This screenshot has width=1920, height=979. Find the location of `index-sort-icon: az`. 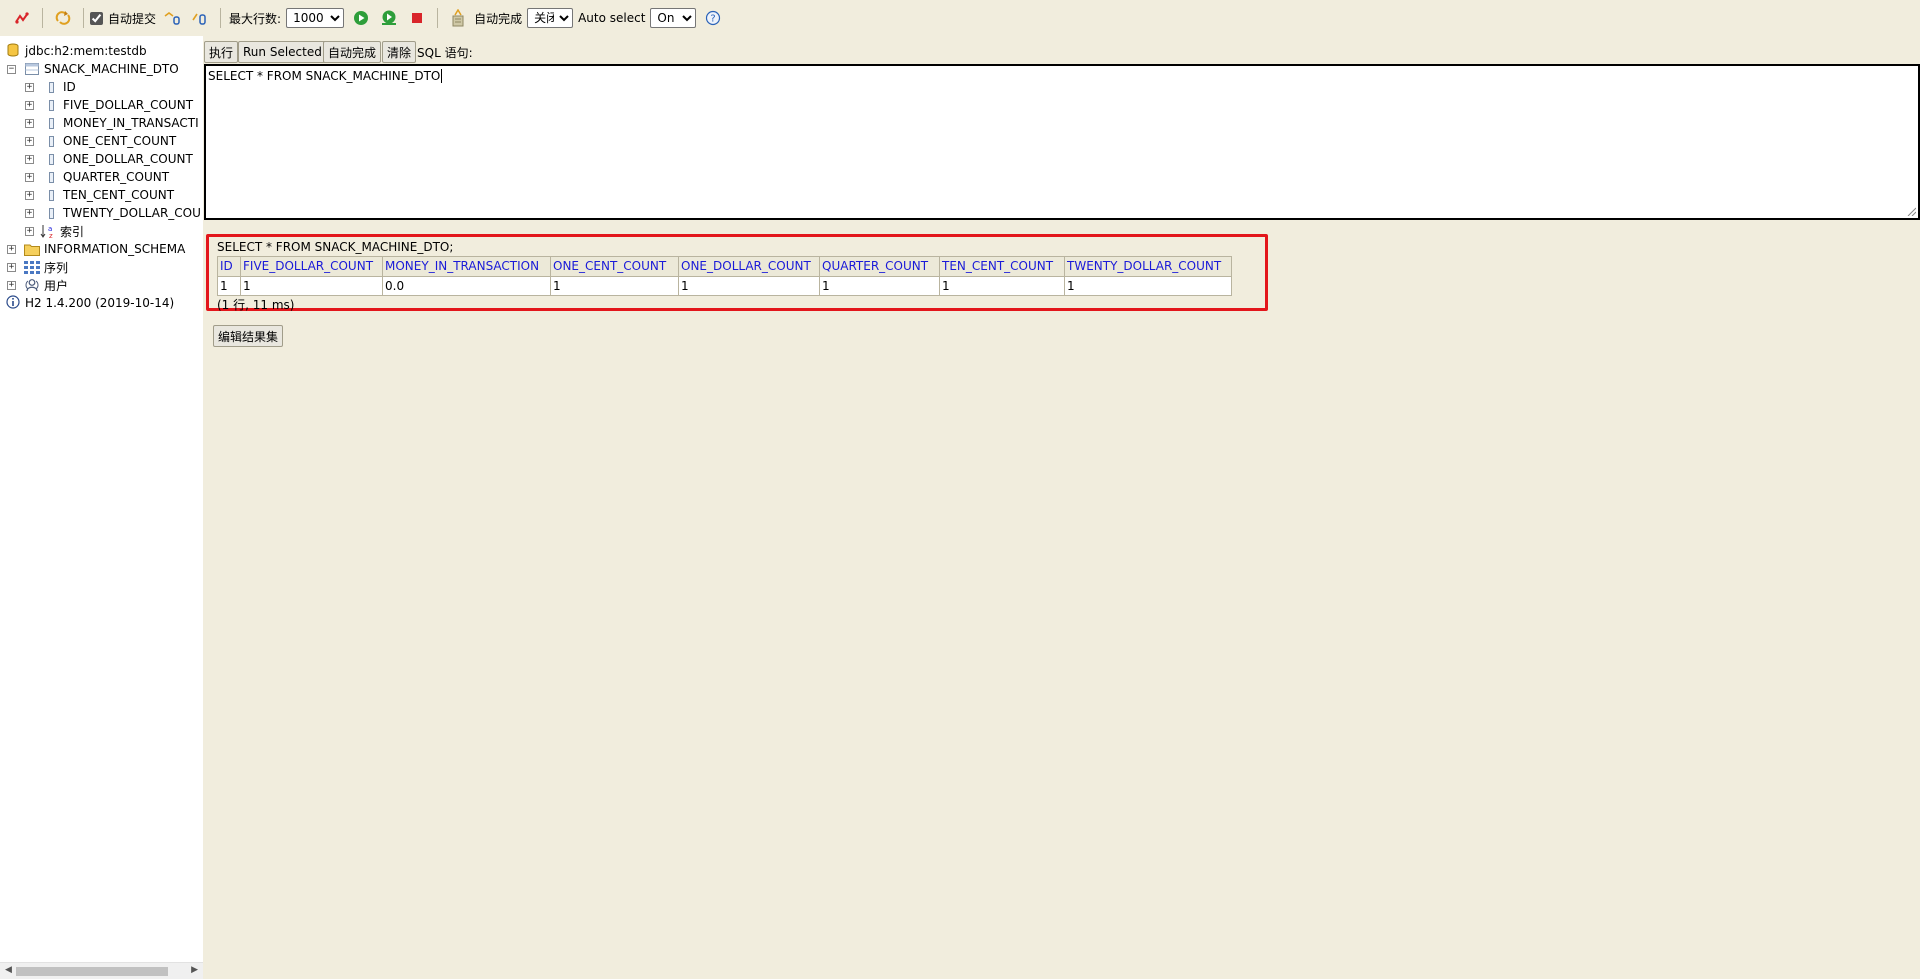

index-sort-icon: az is located at coordinates (48, 231).